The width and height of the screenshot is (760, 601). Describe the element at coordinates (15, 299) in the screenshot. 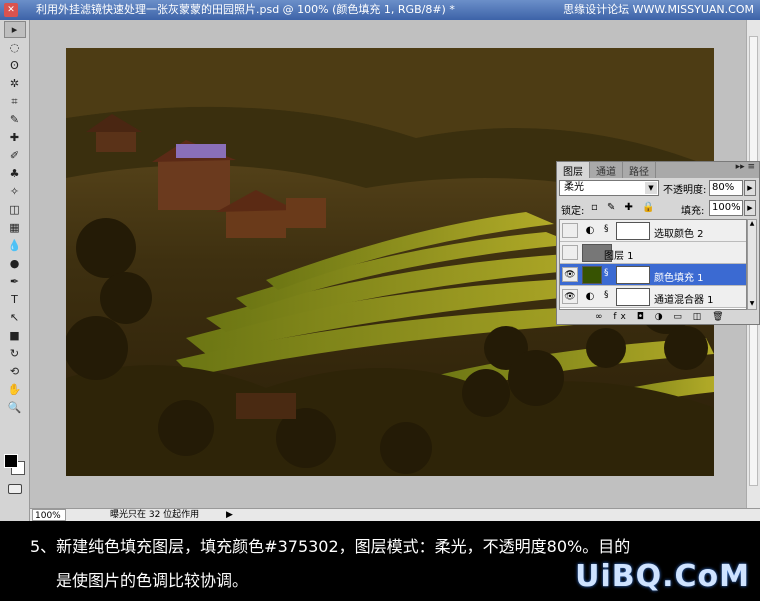

I see `type-icon: T` at that location.